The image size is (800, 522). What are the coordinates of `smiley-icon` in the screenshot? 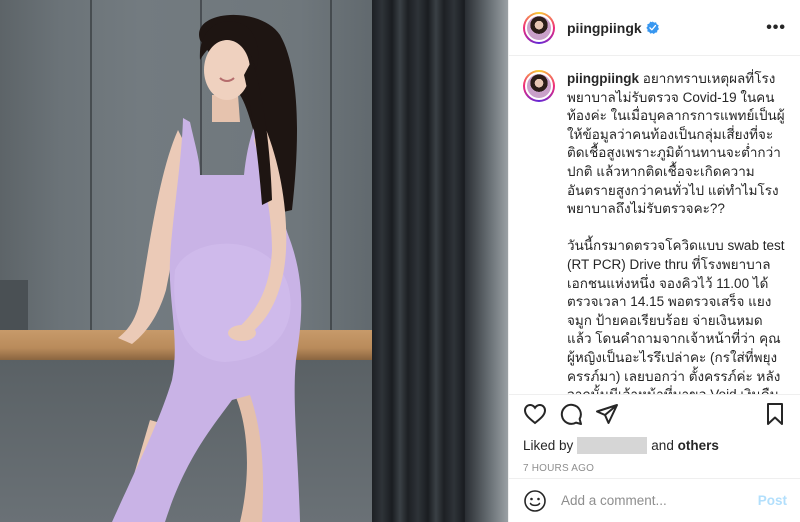 It's located at (535, 501).